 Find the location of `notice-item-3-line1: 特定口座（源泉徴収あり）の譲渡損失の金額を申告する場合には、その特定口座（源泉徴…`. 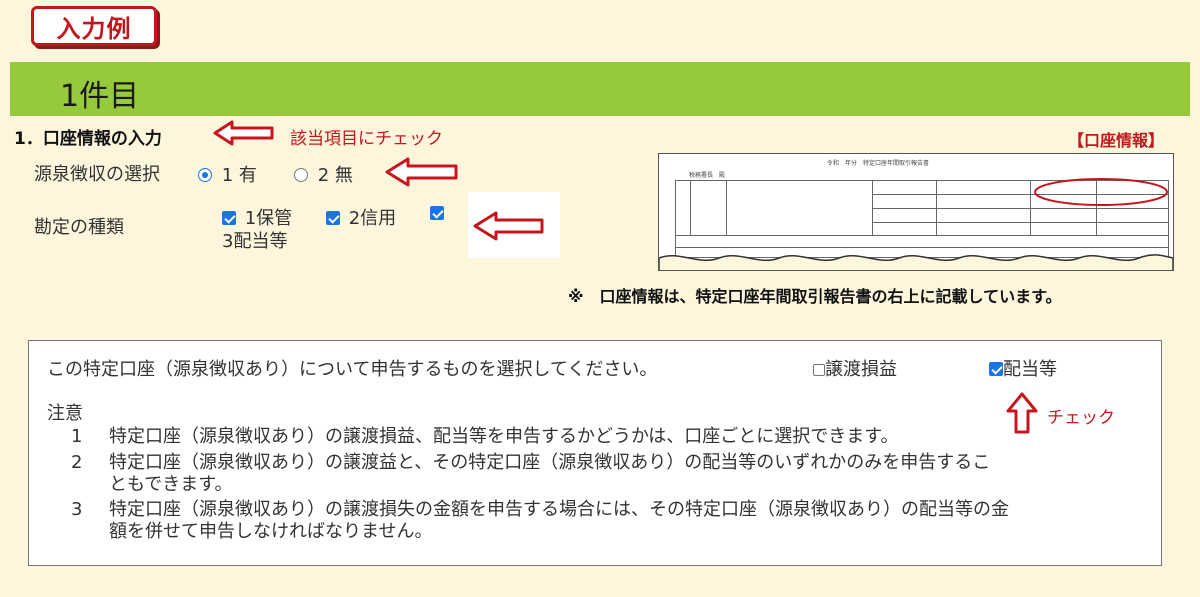

notice-item-3-line1: 特定口座（源泉徴収あり）の譲渡損失の金額を申告する場合には、その特定口座（源泉徴… is located at coordinates (559, 509).